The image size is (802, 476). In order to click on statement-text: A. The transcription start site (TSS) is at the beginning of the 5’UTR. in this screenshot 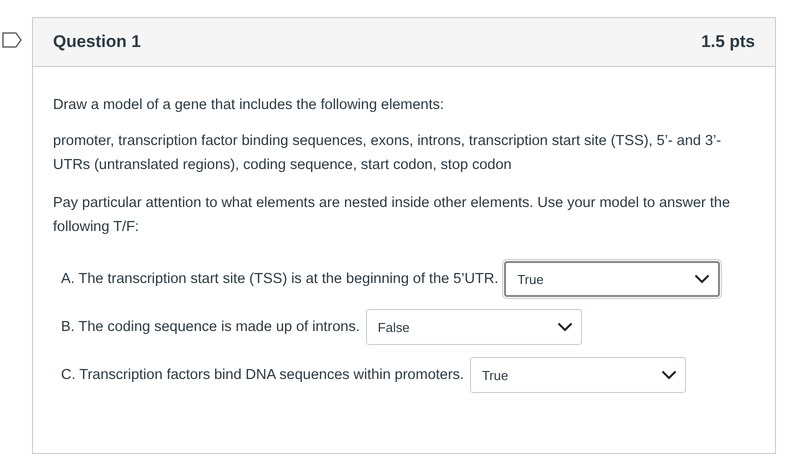, I will do `click(279, 279)`.